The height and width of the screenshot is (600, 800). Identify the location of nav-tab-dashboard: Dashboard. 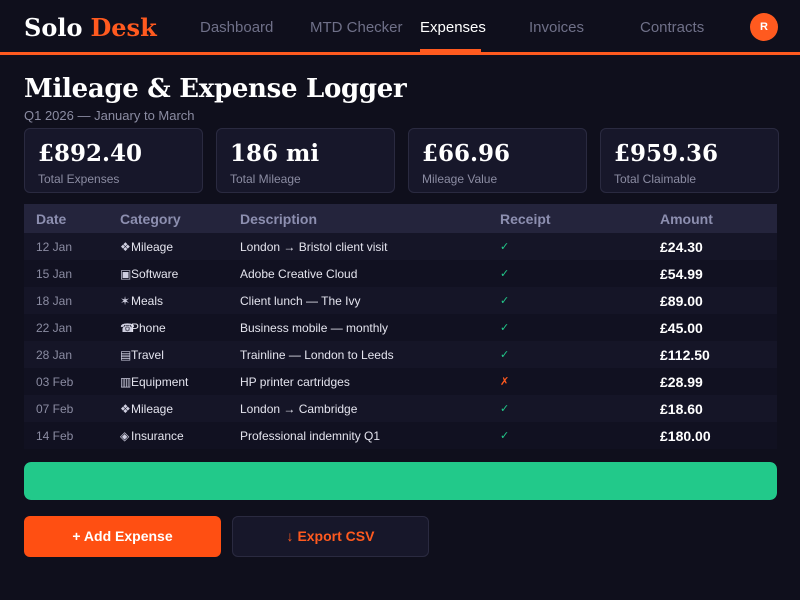
(236, 35).